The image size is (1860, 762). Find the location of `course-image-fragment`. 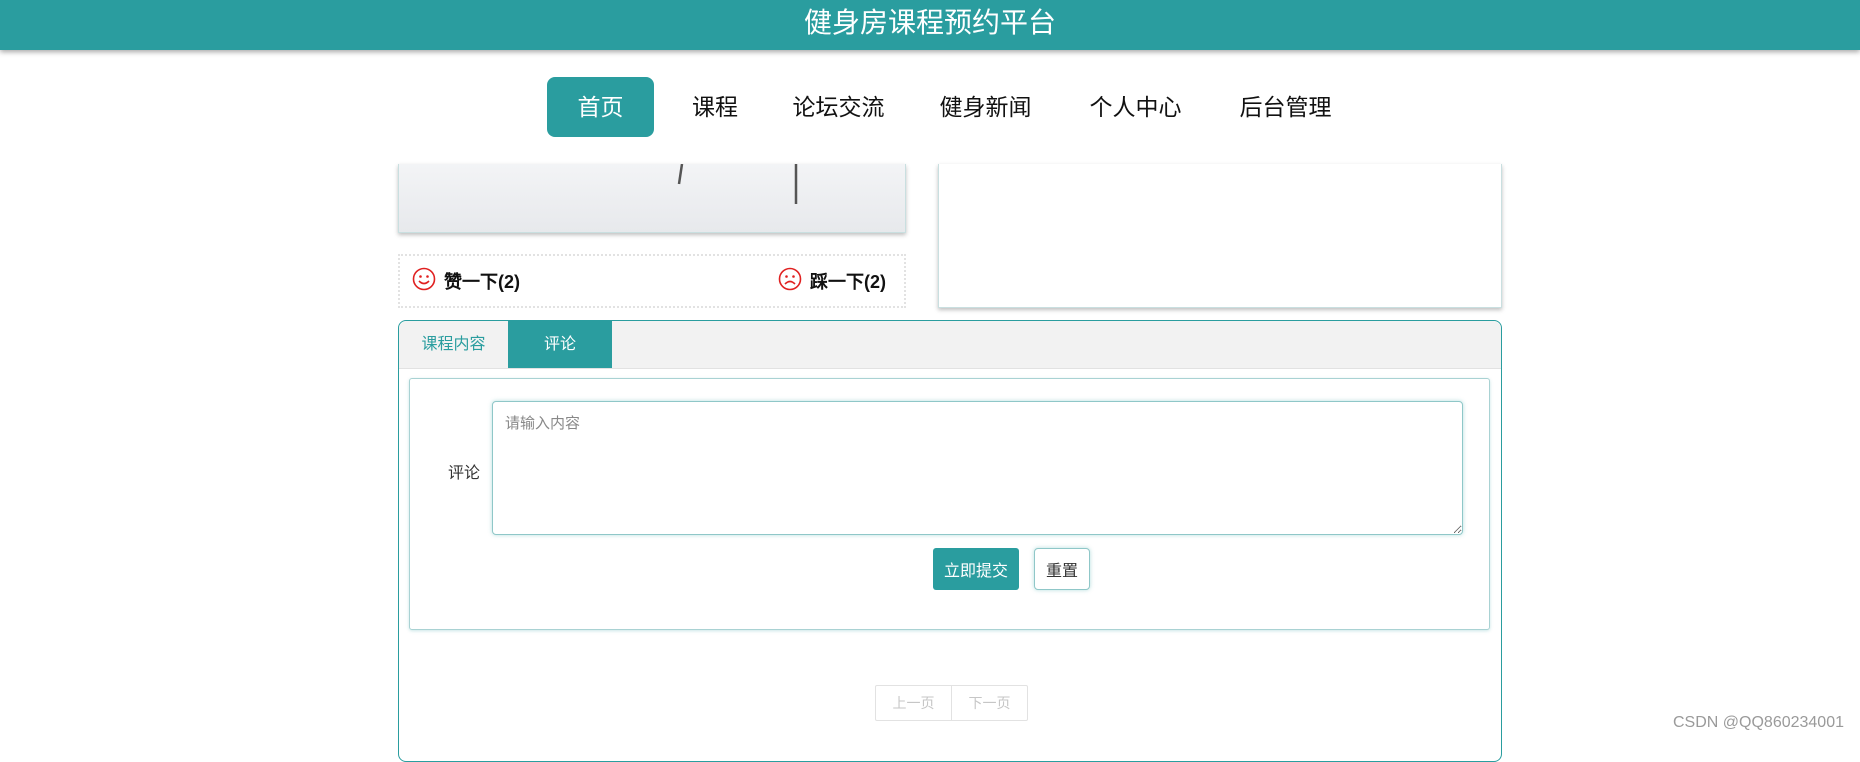

course-image-fragment is located at coordinates (737, 183).